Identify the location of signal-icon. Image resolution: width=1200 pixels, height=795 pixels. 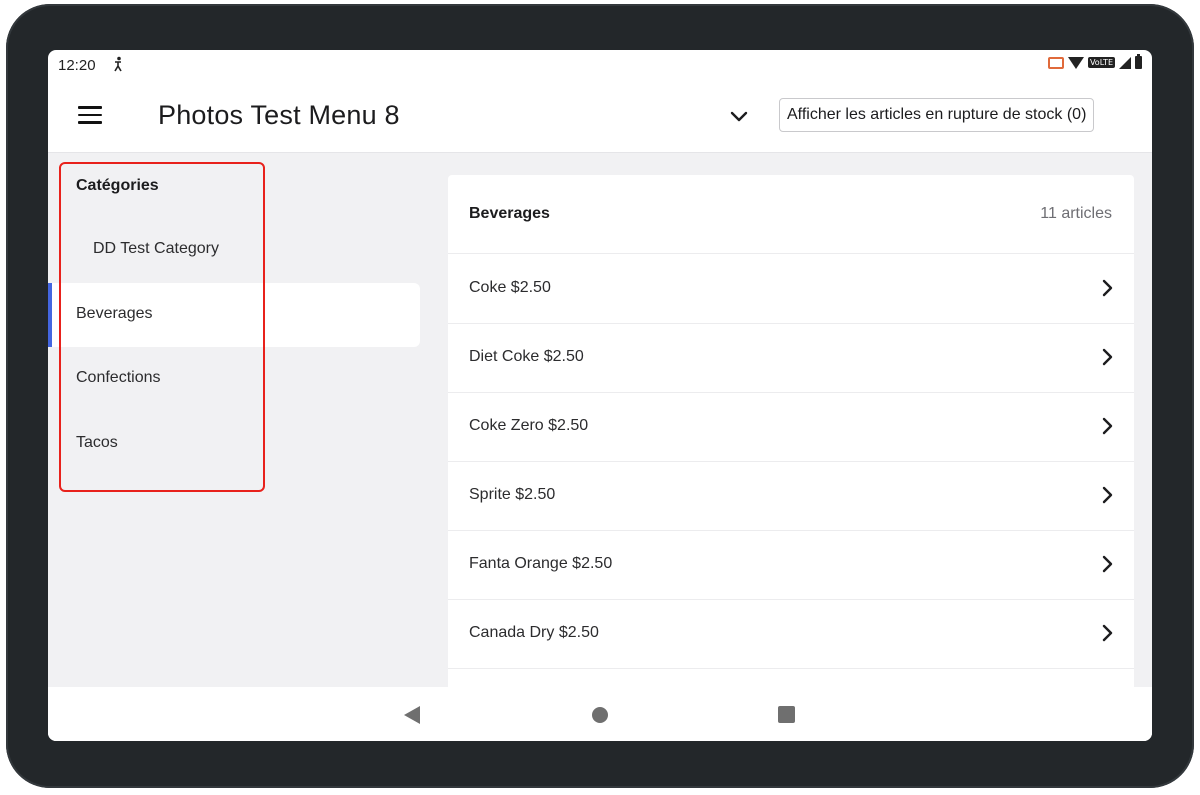
(1125, 62).